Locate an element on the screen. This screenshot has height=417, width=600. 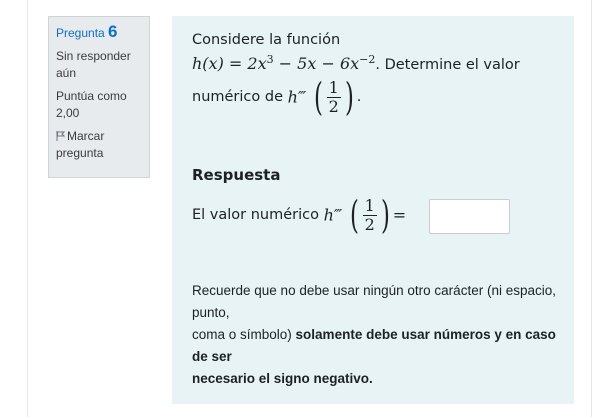
answer-line: El valor numérico h‴ ( 12 ) = is located at coordinates (299, 215).